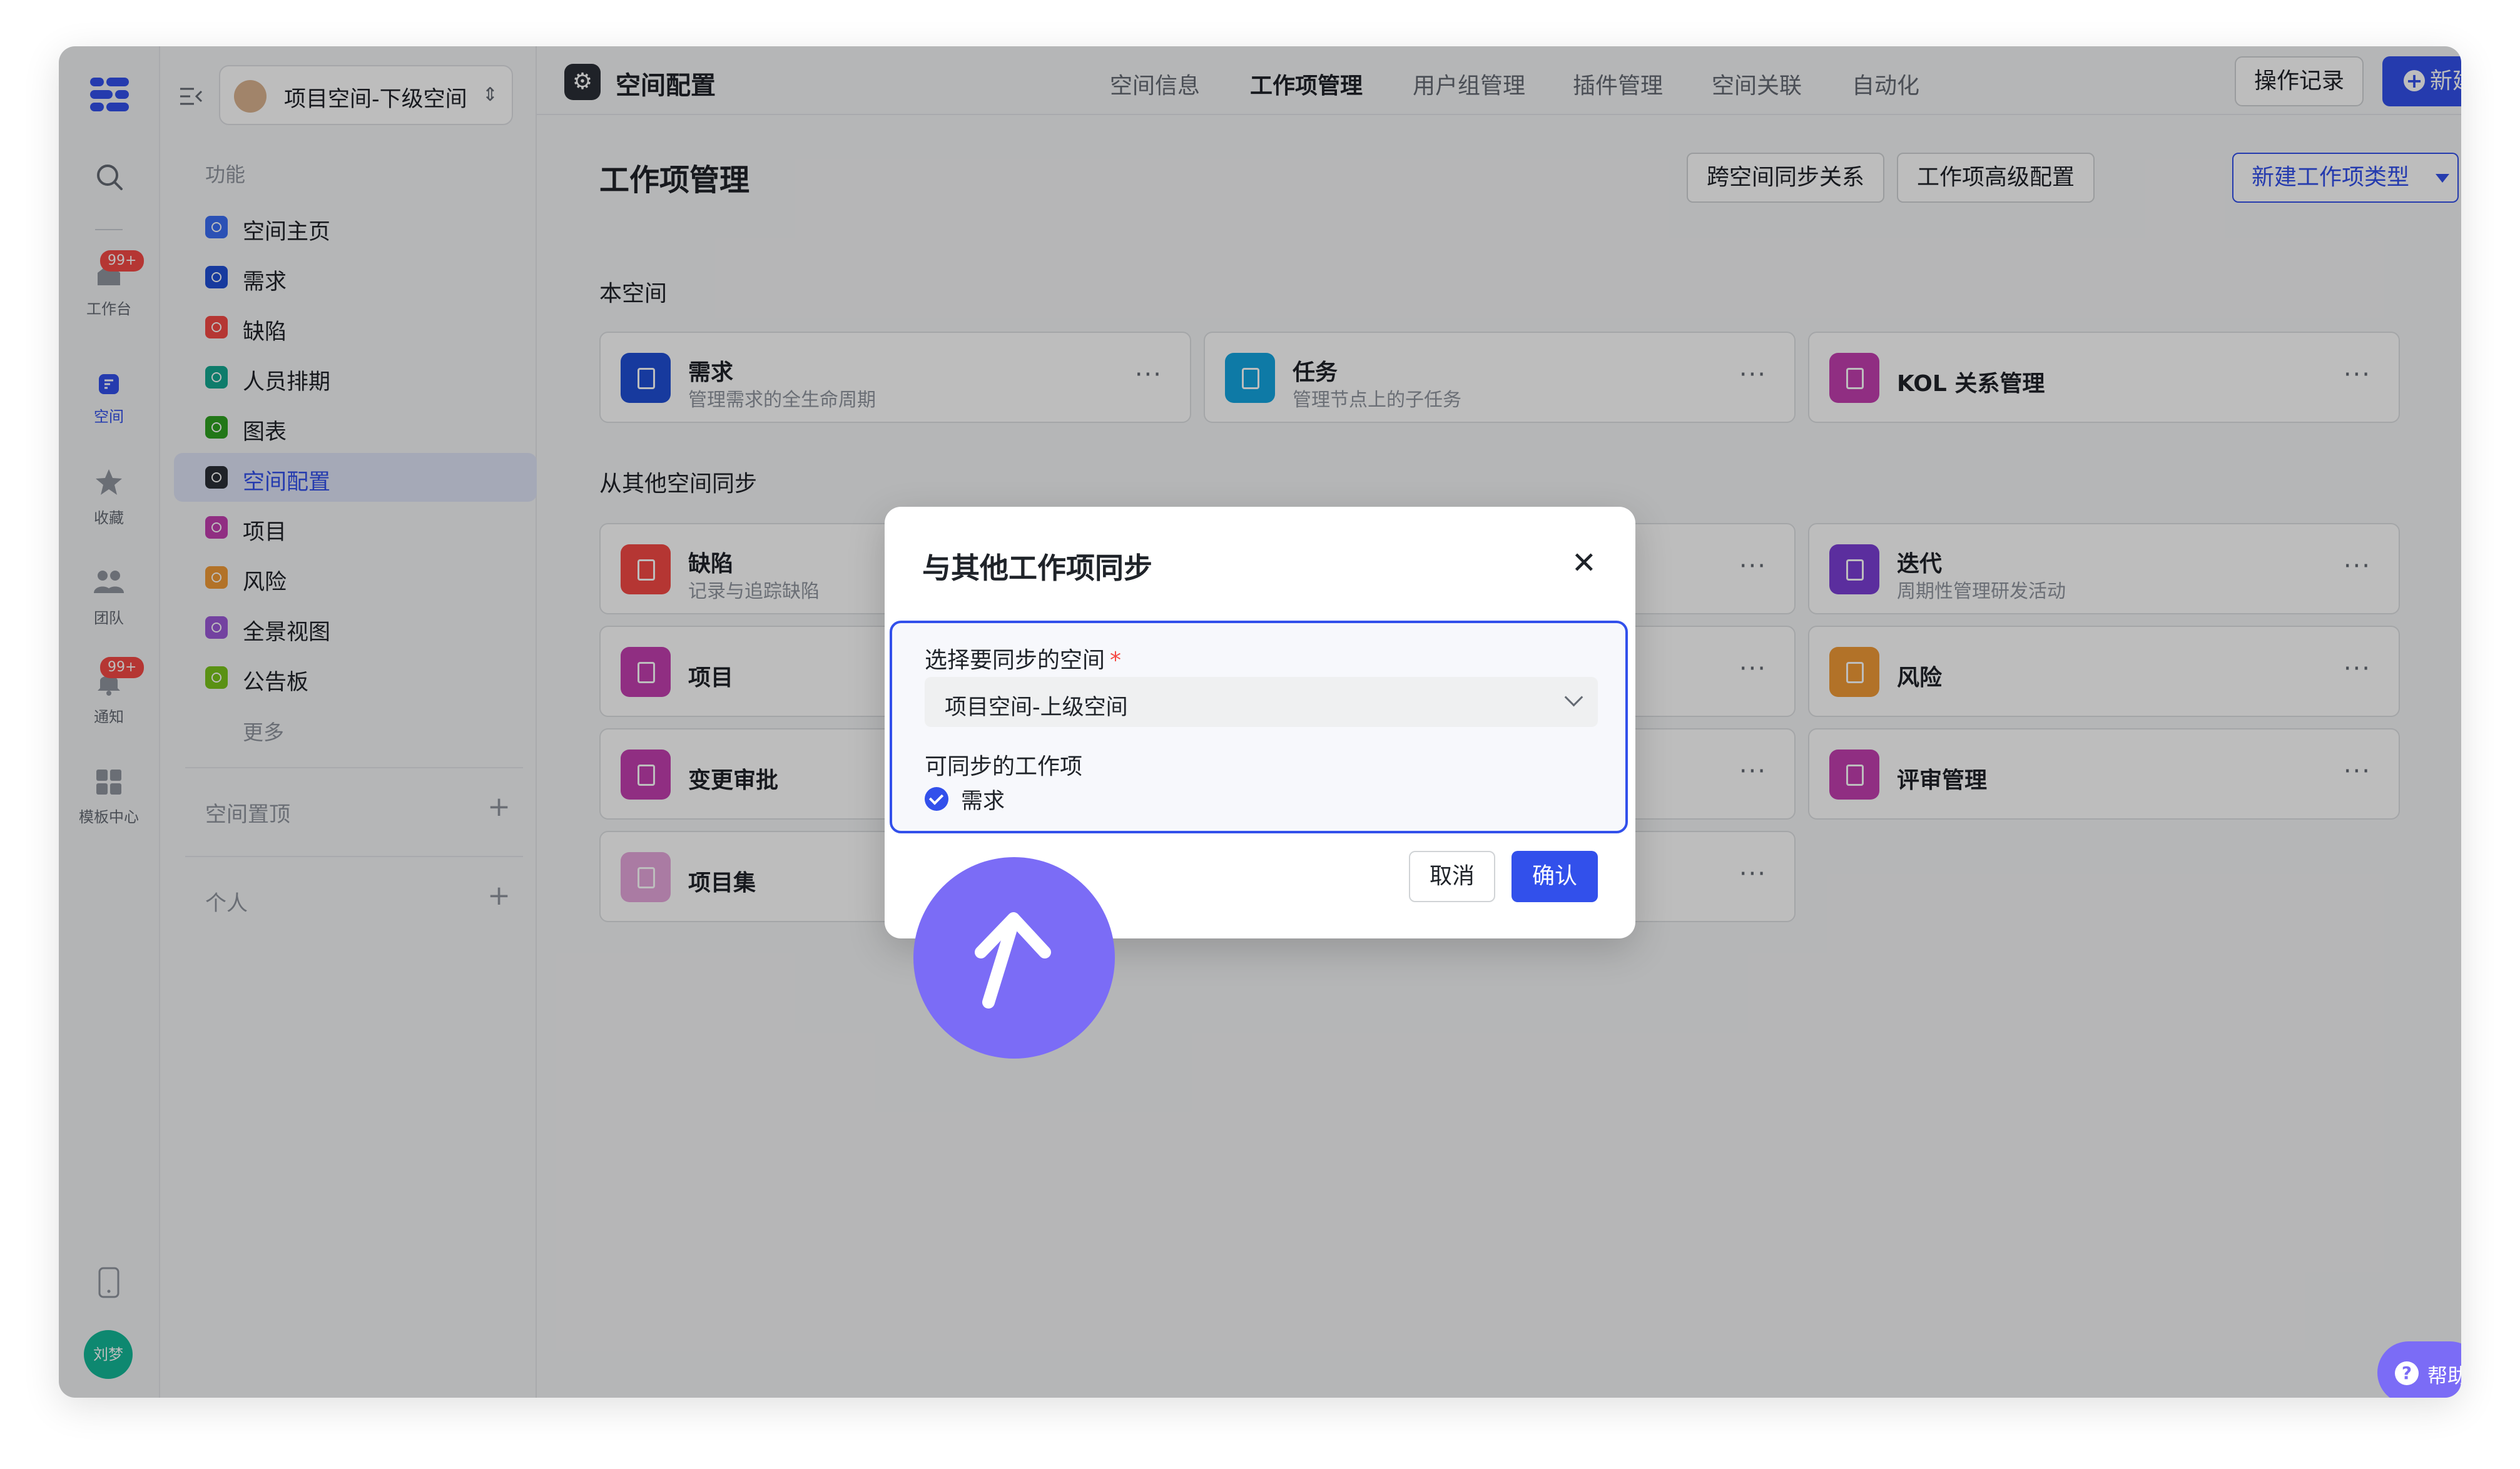 The image size is (2520, 1469). I want to click on arrow-up-right-icon, so click(1013, 960).